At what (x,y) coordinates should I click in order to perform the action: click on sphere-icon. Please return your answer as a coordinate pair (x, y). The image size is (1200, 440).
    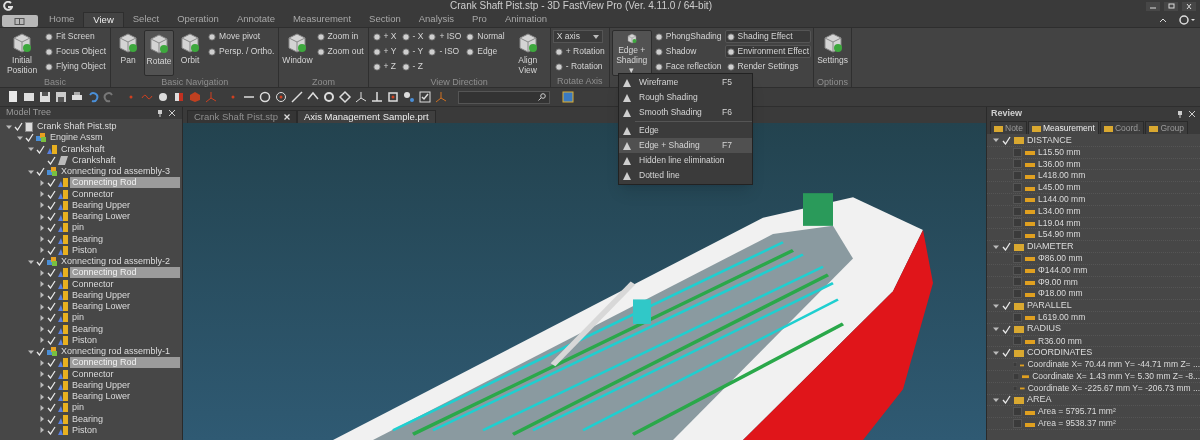
    Looking at the image, I should click on (163, 97).